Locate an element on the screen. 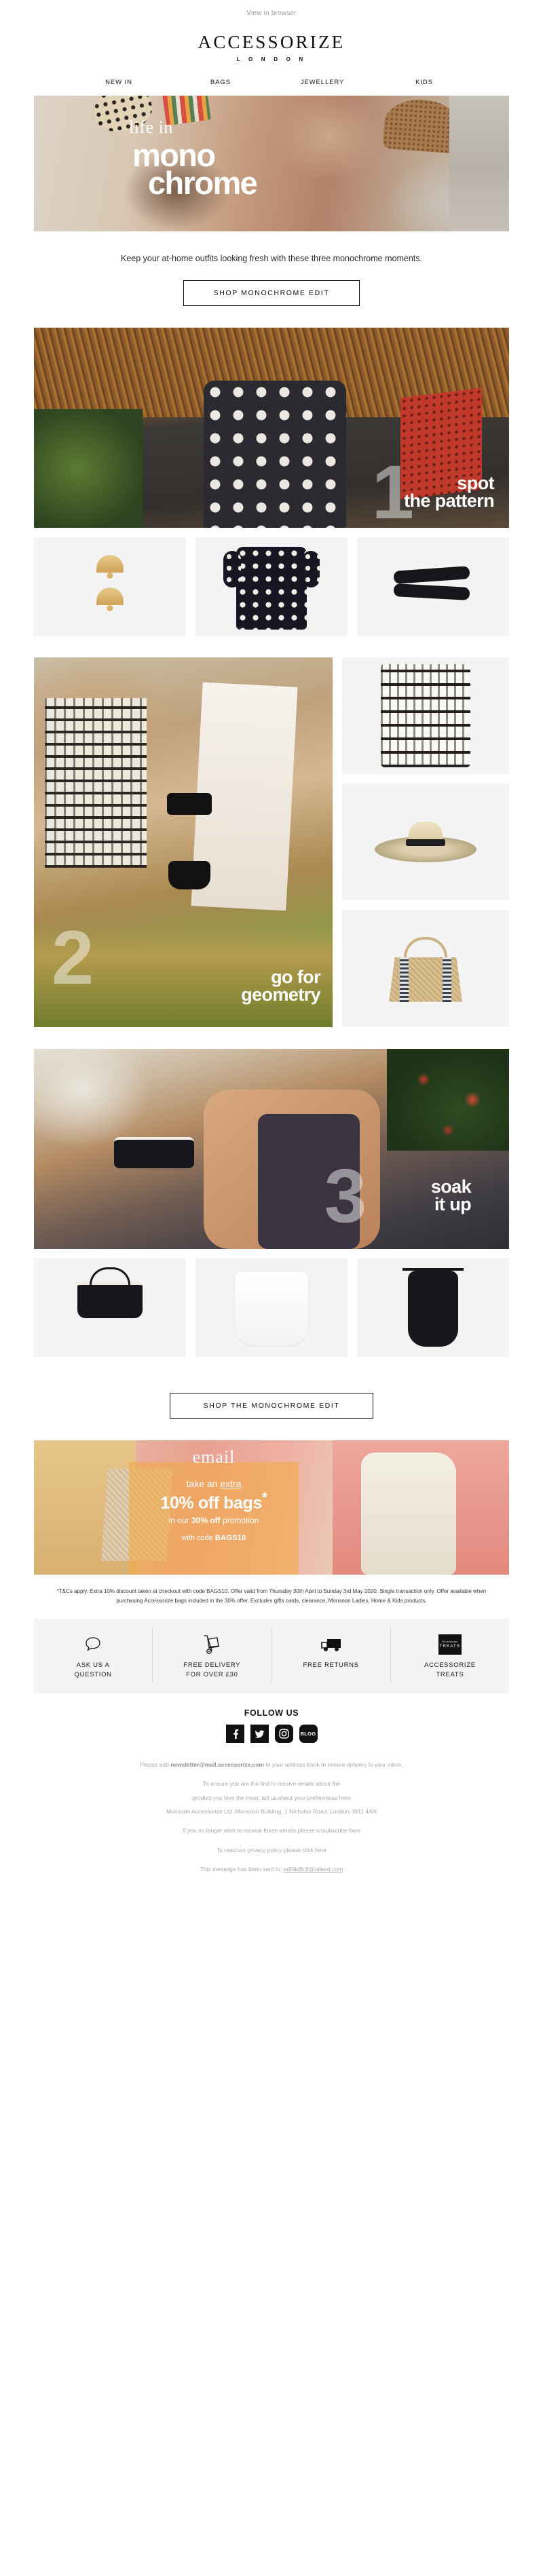 This screenshot has height=2576, width=543. follow-us-section: FOLLOW US BLOG is located at coordinates (271, 1718).